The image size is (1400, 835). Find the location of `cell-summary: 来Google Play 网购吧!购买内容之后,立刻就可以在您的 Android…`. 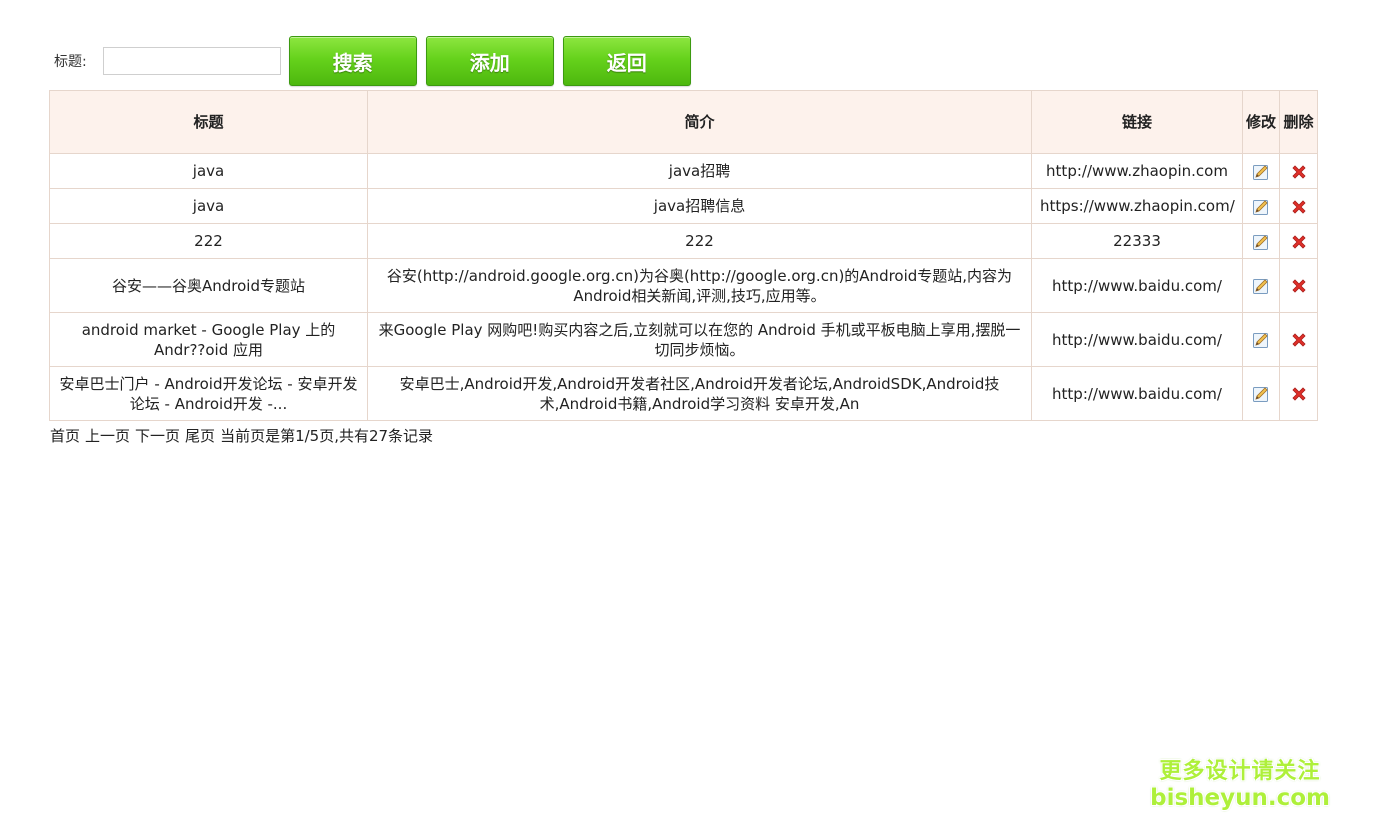

cell-summary: 来Google Play 网购吧!购买内容之后,立刻就可以在您的 Android… is located at coordinates (699, 339).